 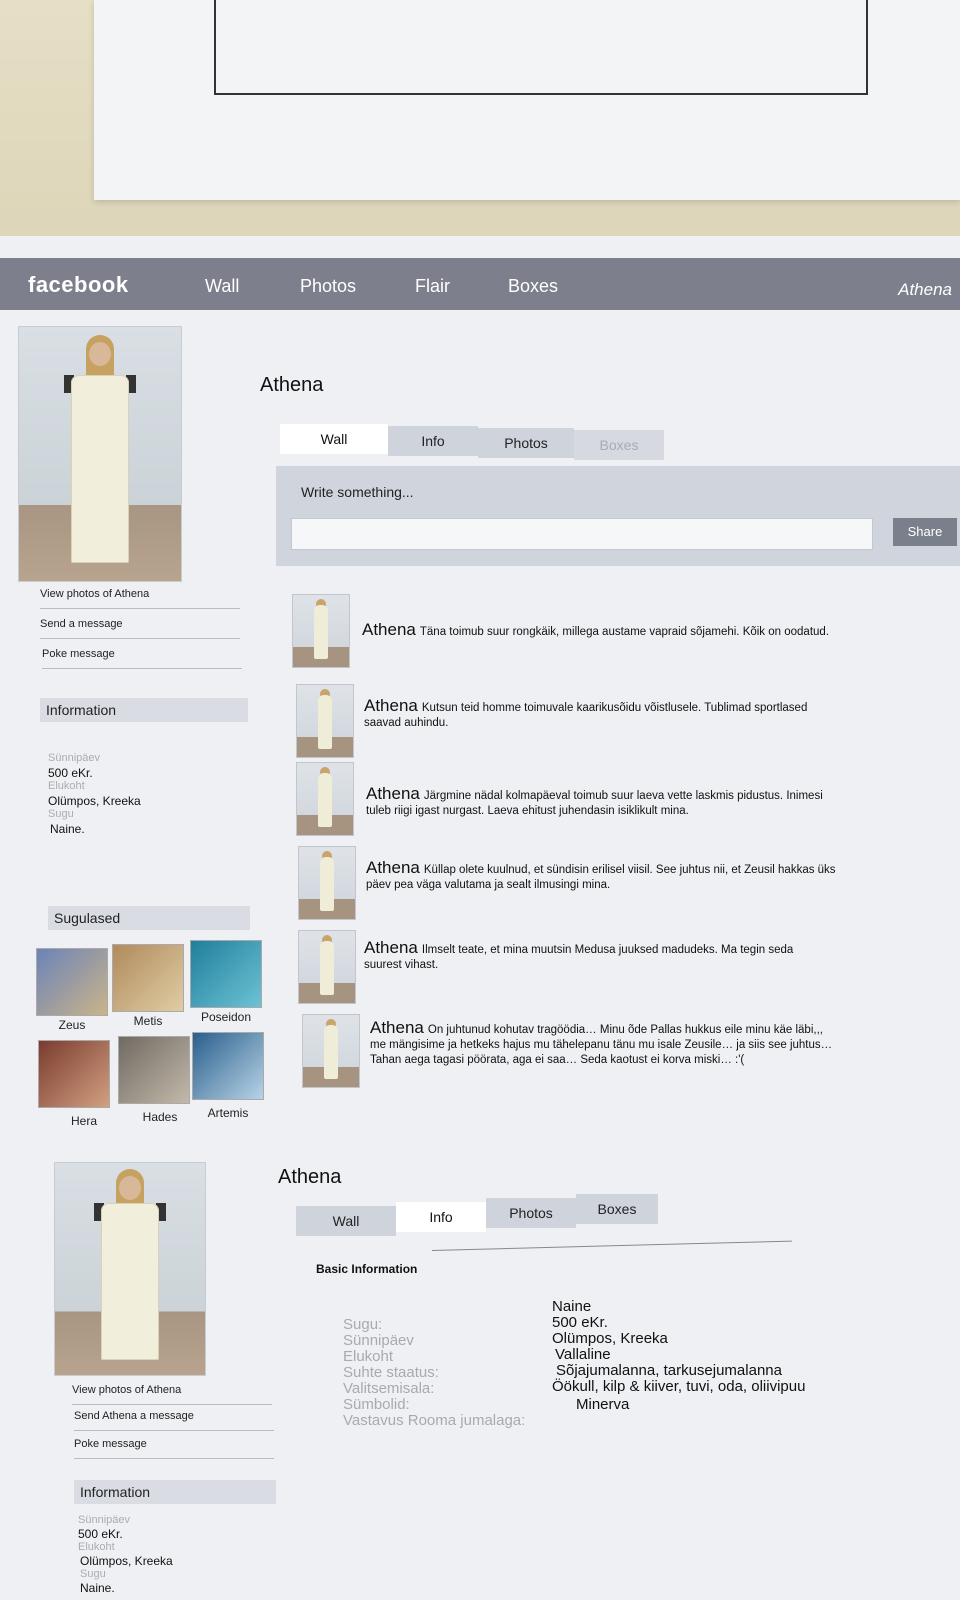 I want to click on send-message-link: Send a message, so click(x=140, y=628).